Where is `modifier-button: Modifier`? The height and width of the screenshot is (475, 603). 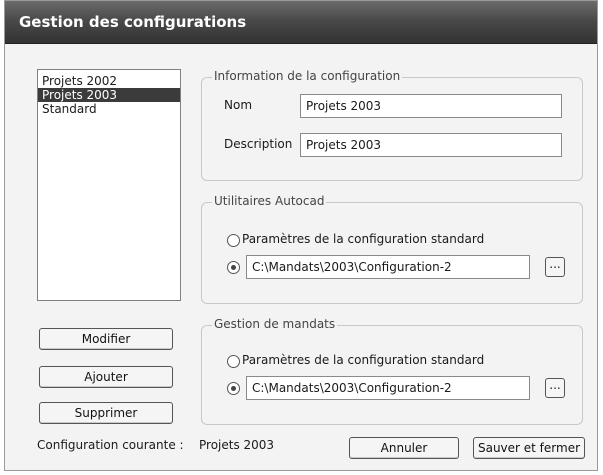
modifier-button: Modifier is located at coordinates (106, 339).